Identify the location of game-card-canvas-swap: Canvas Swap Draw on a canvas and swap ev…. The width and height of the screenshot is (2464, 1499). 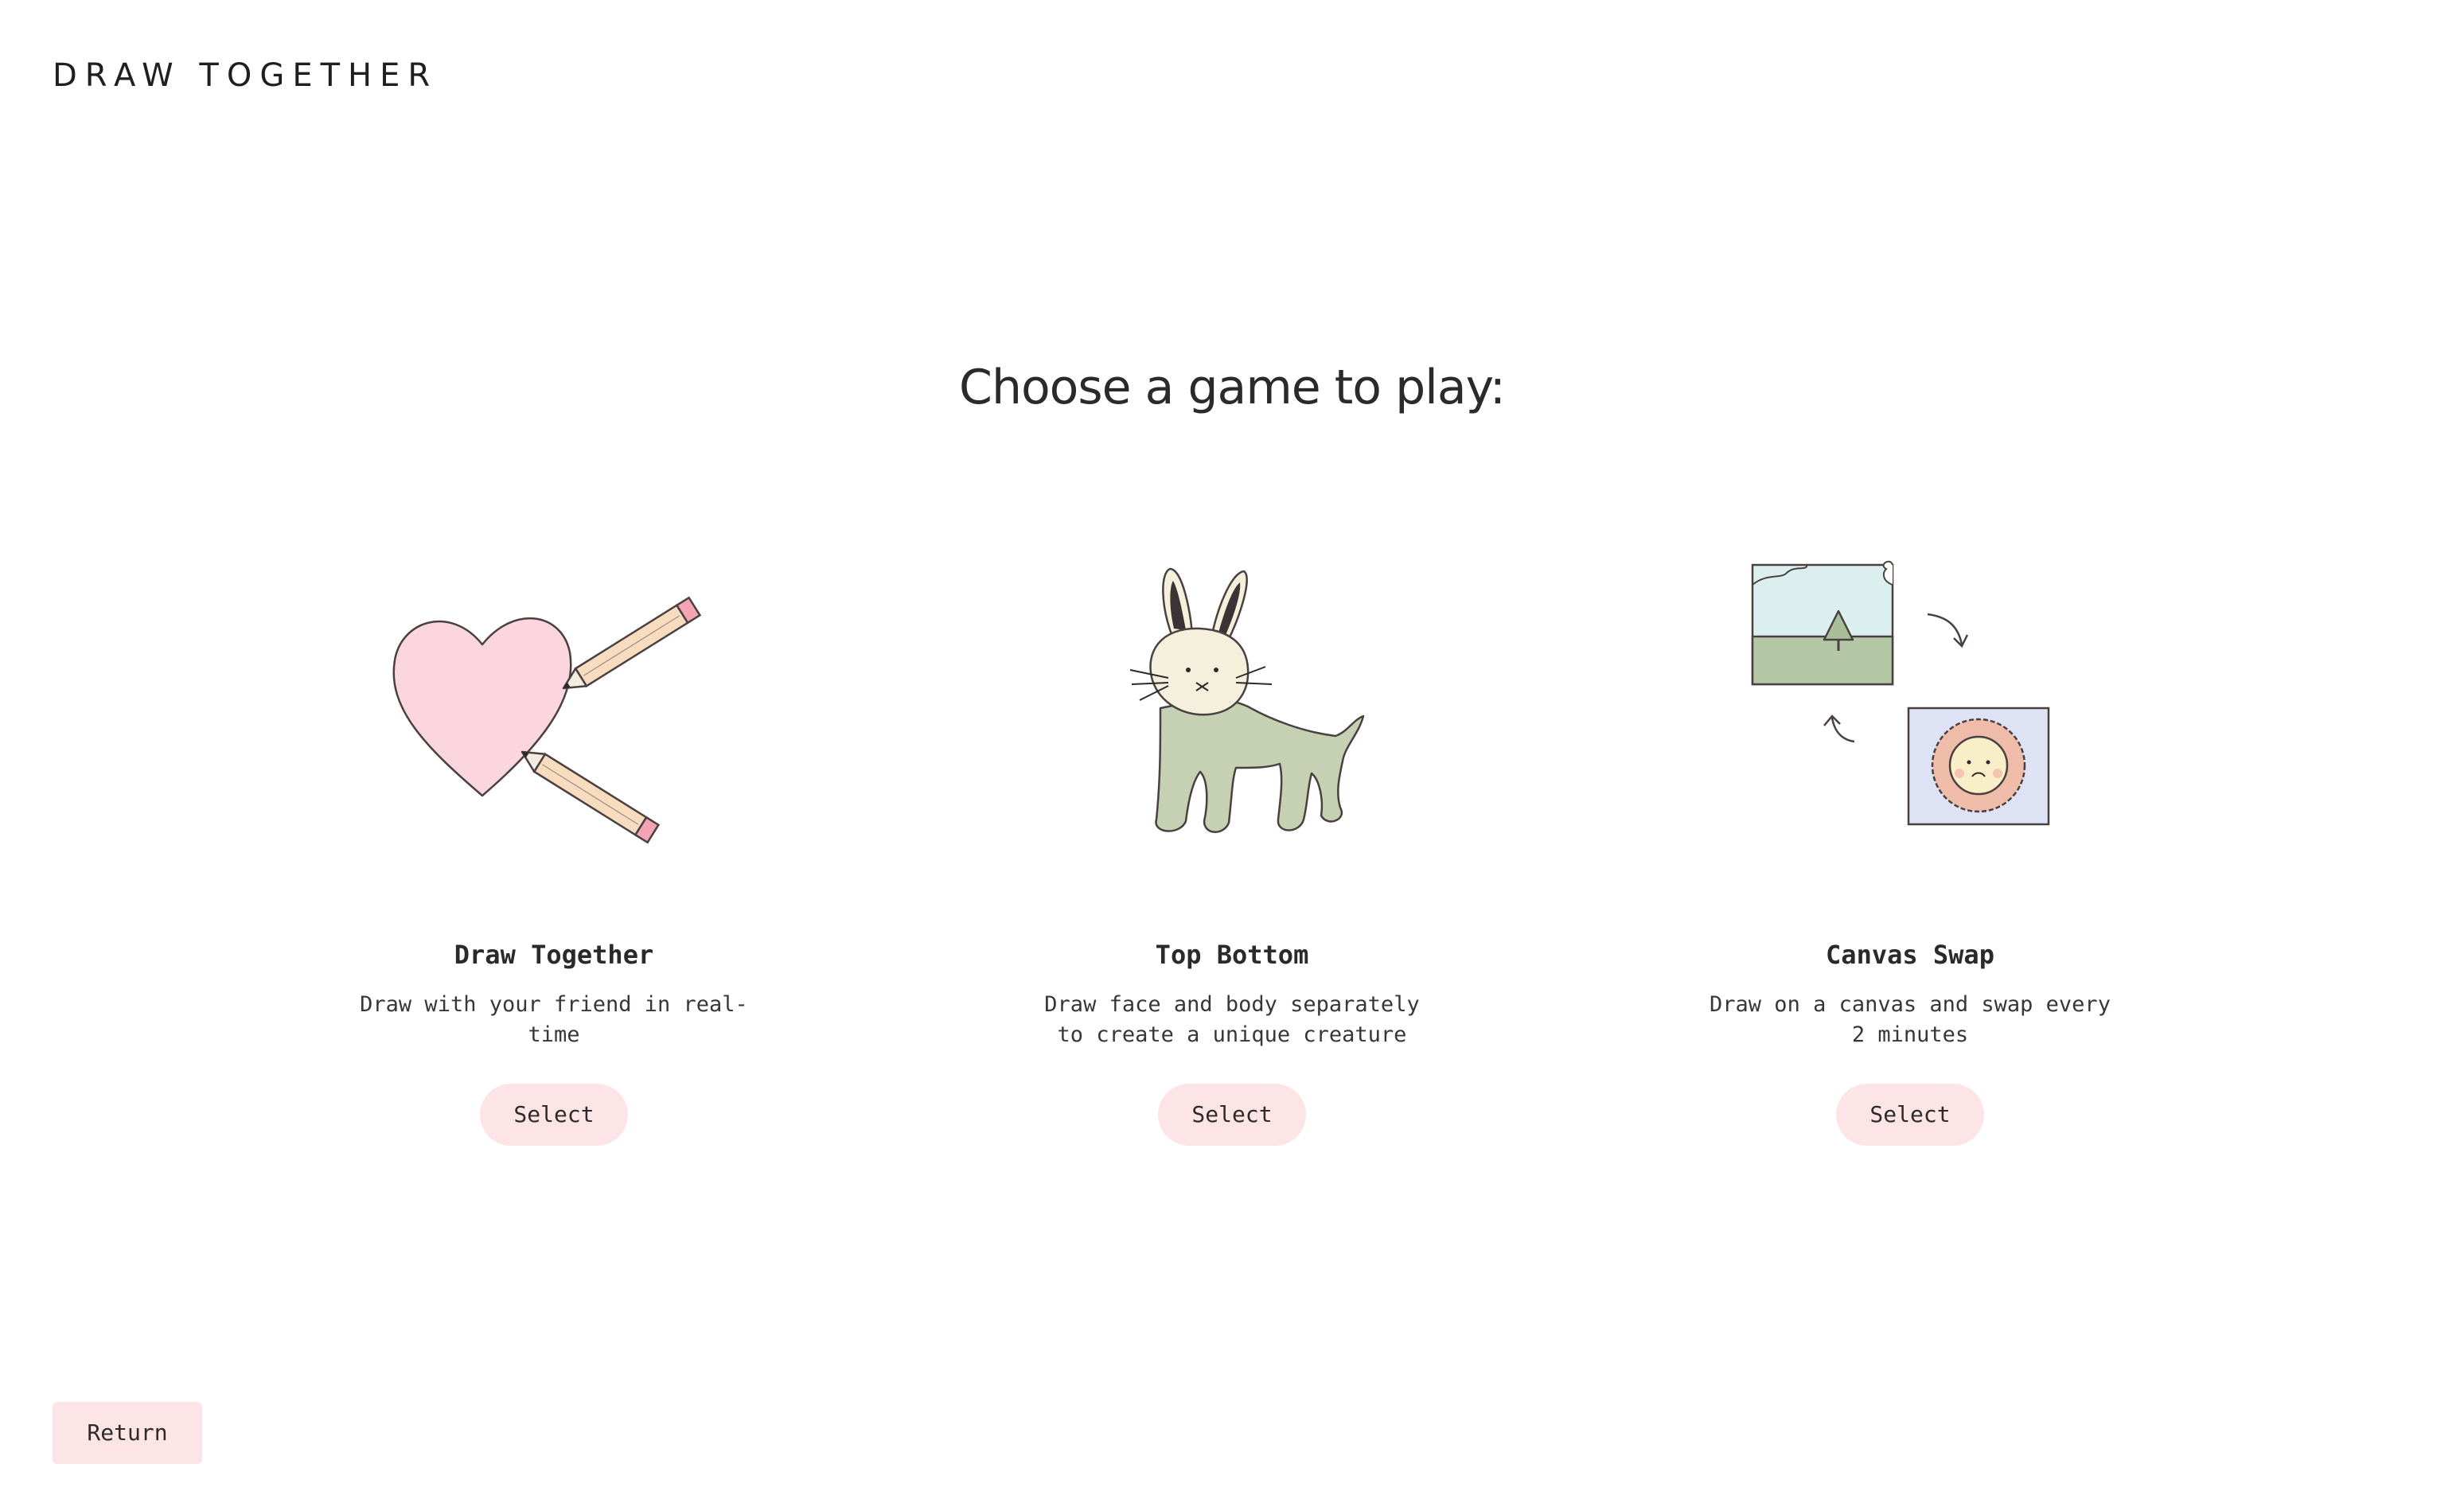
(1910, 843).